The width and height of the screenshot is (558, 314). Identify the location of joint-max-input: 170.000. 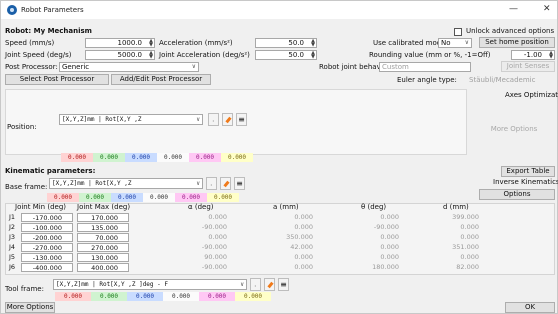
(103, 217).